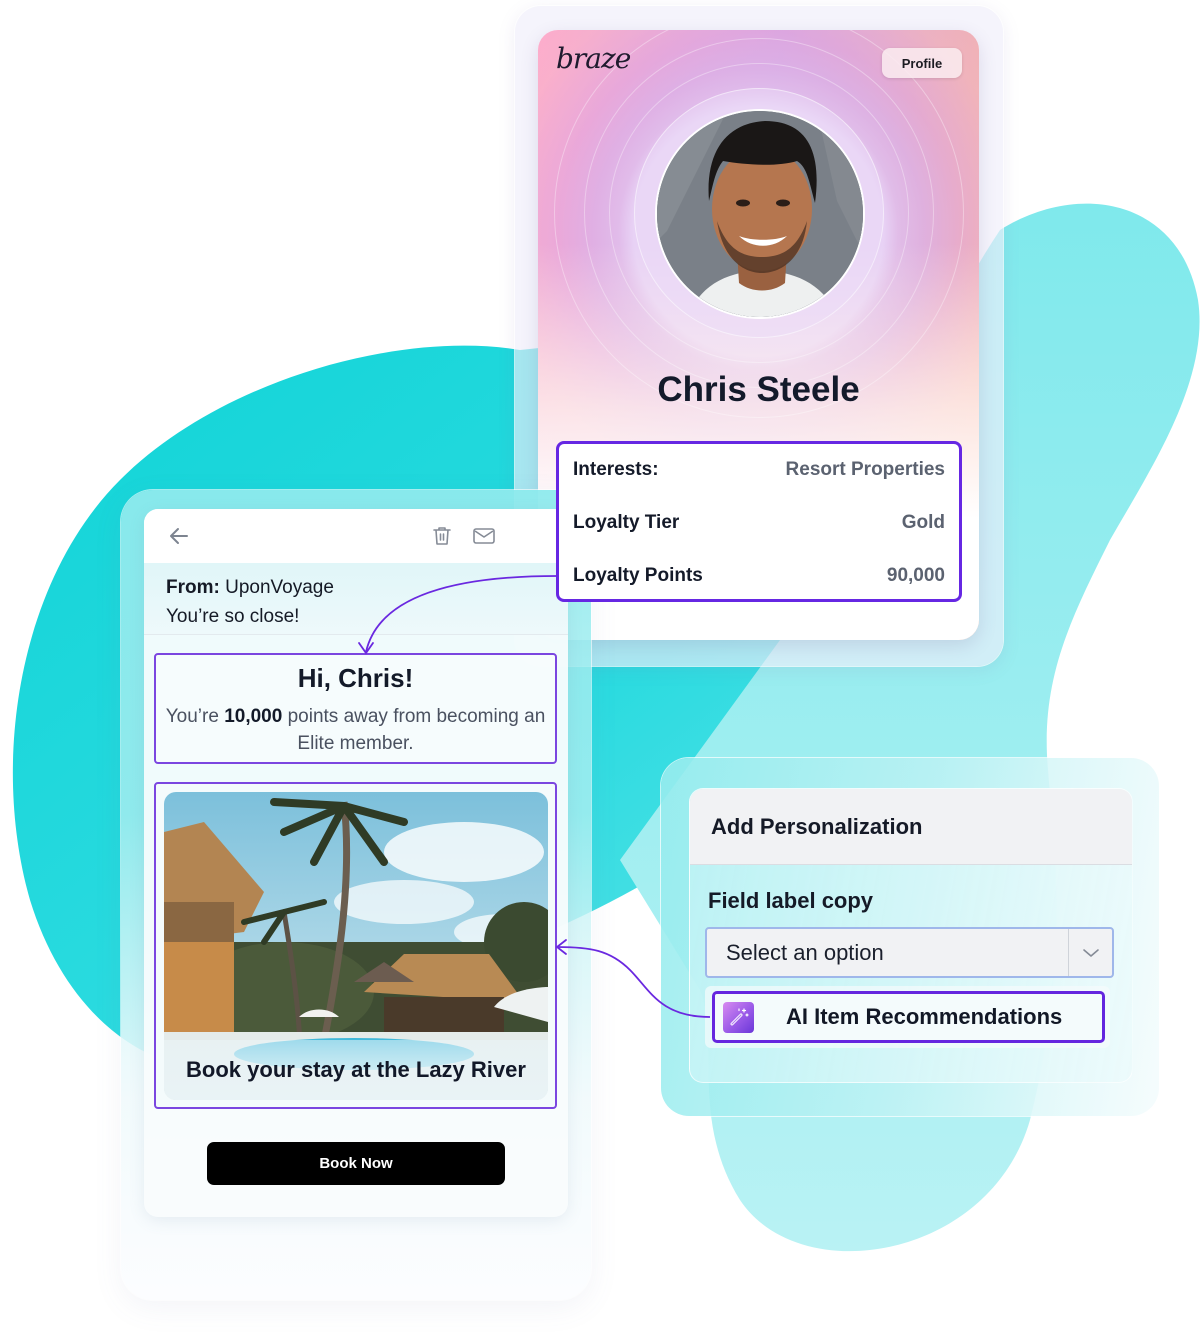 This screenshot has height=1337, width=1200. I want to click on body-points: 10,000, so click(253, 716).